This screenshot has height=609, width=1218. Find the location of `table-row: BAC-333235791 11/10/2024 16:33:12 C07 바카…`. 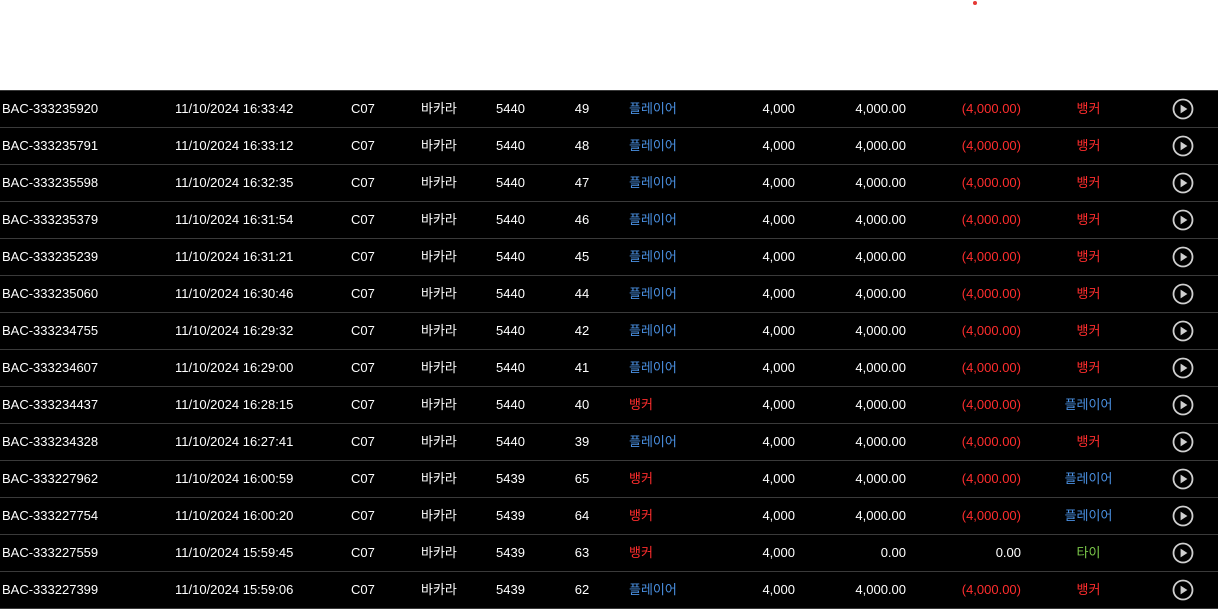

table-row: BAC-333235791 11/10/2024 16:33:12 C07 바카… is located at coordinates (609, 146).